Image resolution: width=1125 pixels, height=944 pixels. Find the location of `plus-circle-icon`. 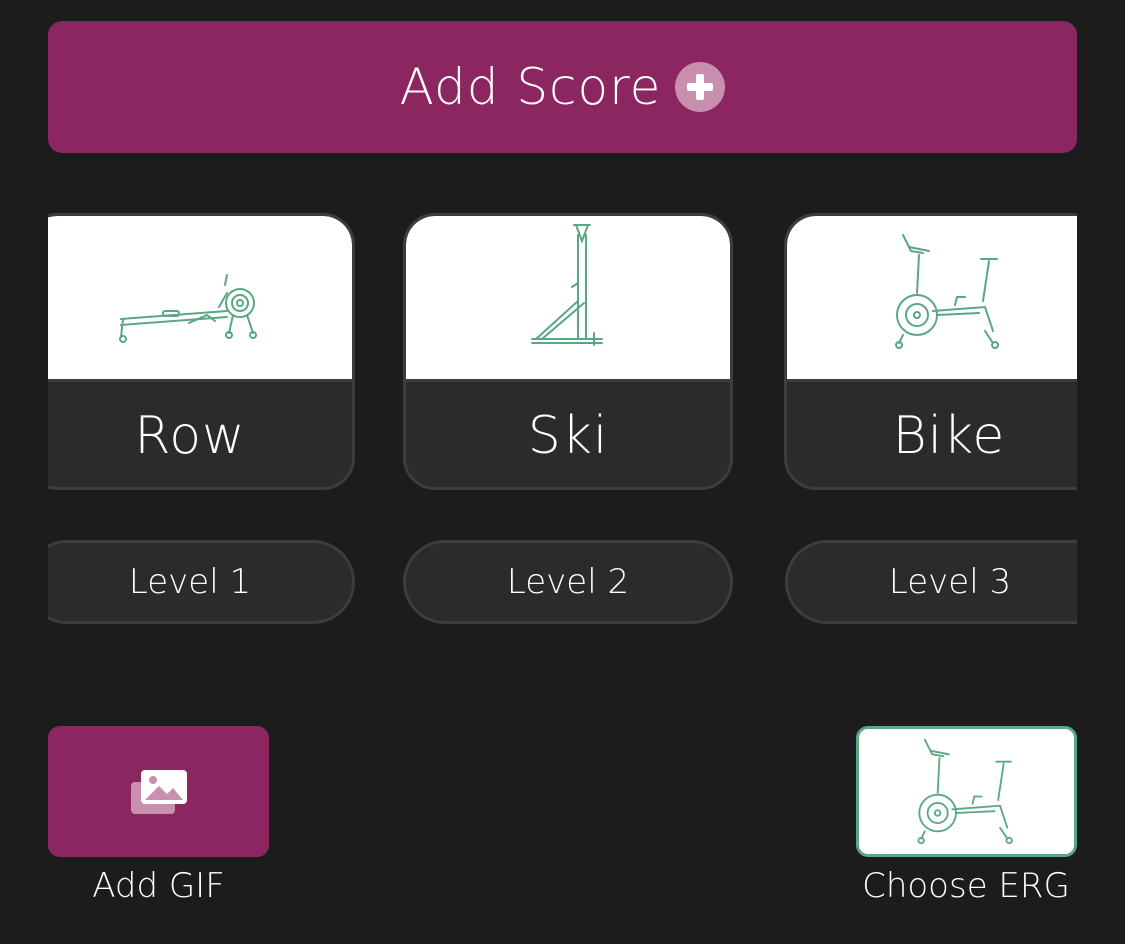

plus-circle-icon is located at coordinates (700, 87).